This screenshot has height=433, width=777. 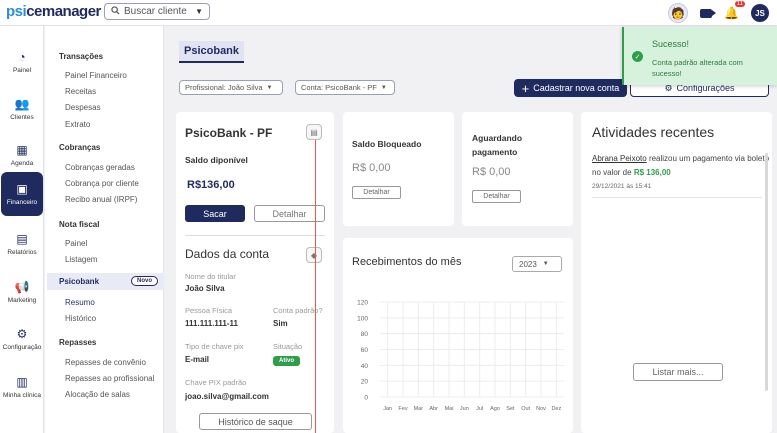 What do you see at coordinates (80, 318) in the screenshot?
I see `submenu-item-historico: Histórico` at bounding box center [80, 318].